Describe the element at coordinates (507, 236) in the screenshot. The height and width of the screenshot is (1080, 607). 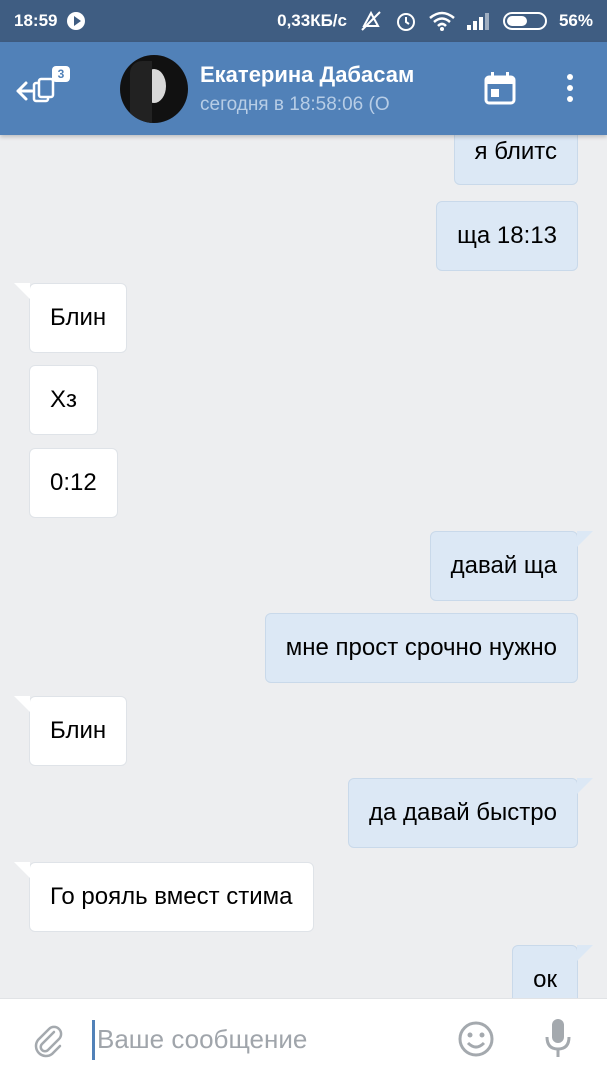
I see `outgoing-message: ща 18:13` at that location.